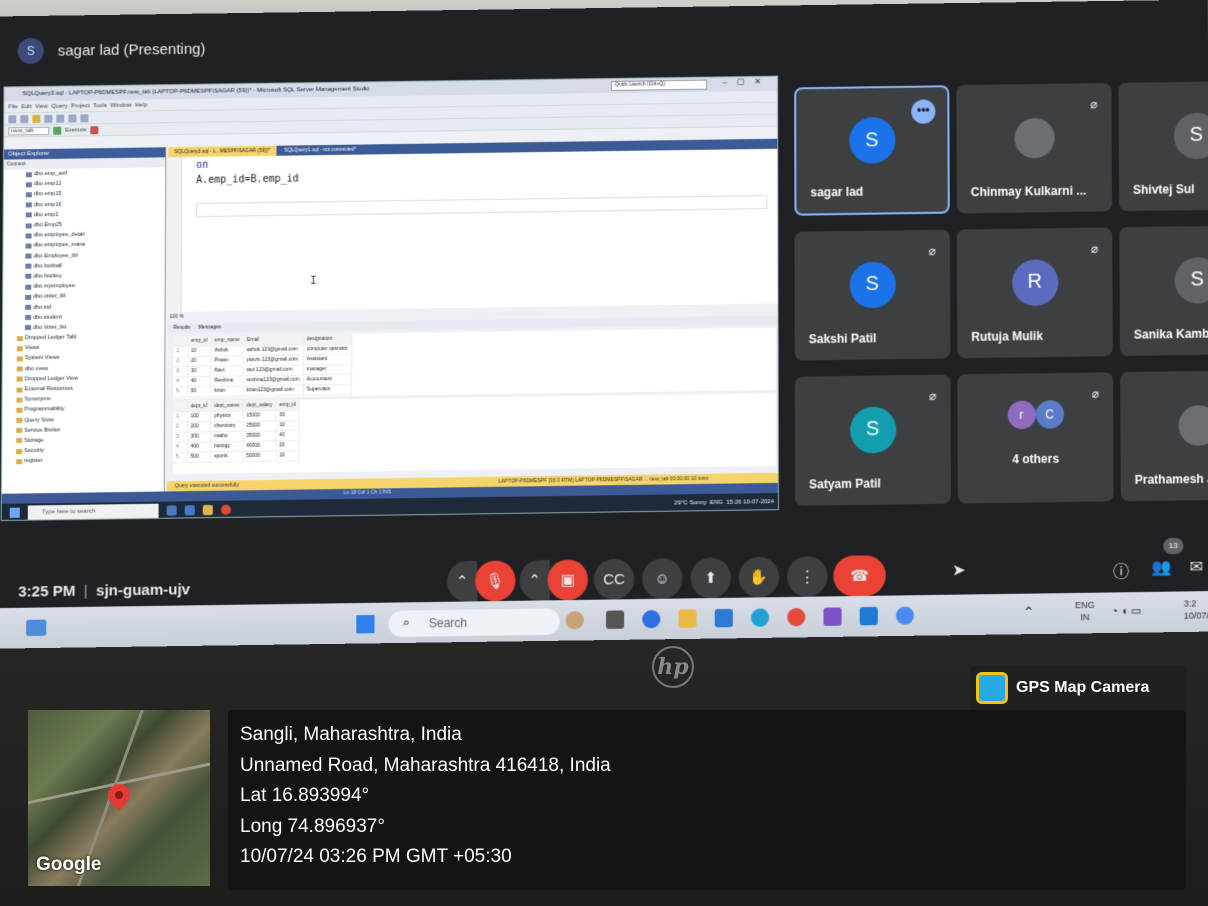 This screenshot has height=906, width=1208. Describe the element at coordinates (723, 618) in the screenshot. I see `store-icon` at that location.